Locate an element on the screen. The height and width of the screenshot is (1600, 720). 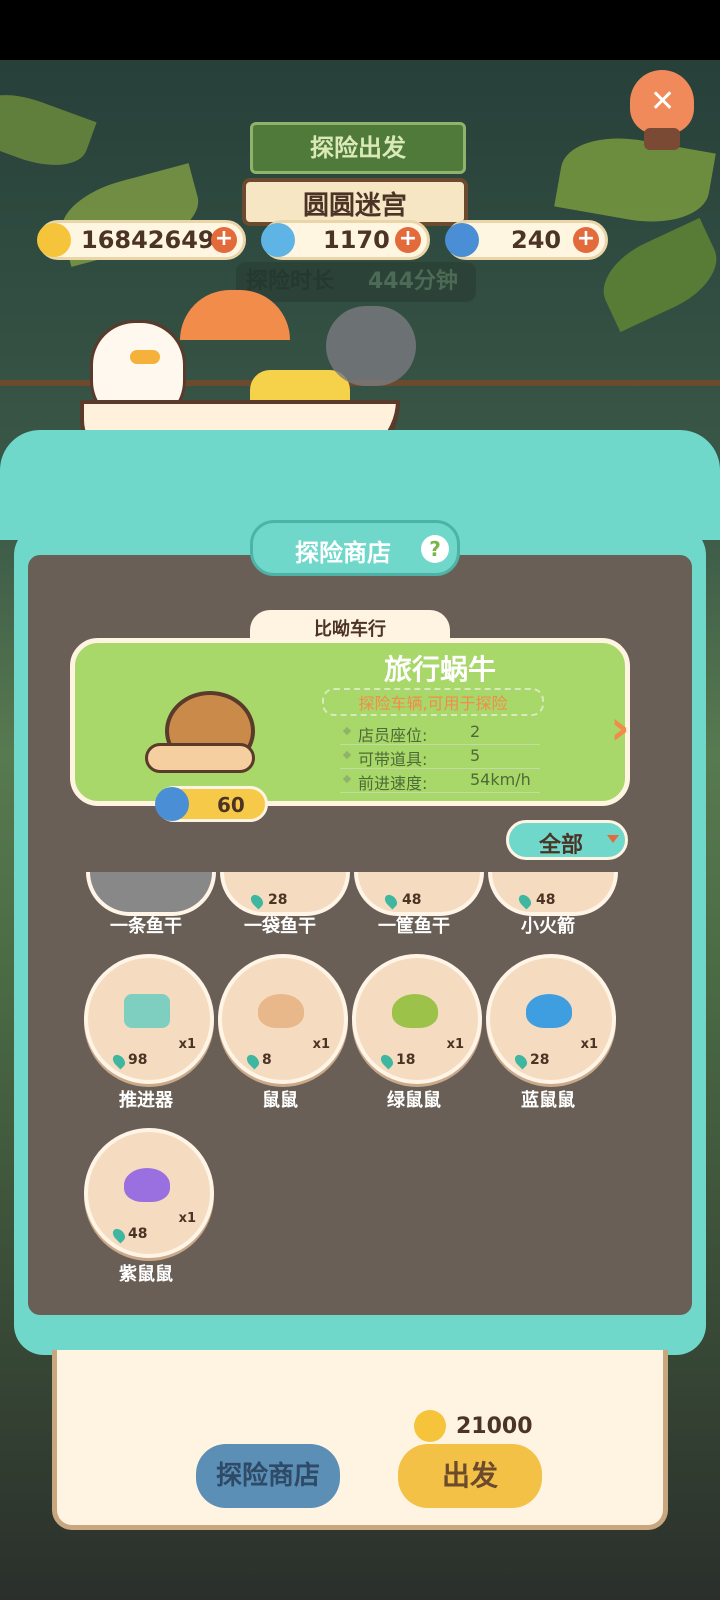
currency-blue-banana: 240 + is located at coordinates (526, 240).